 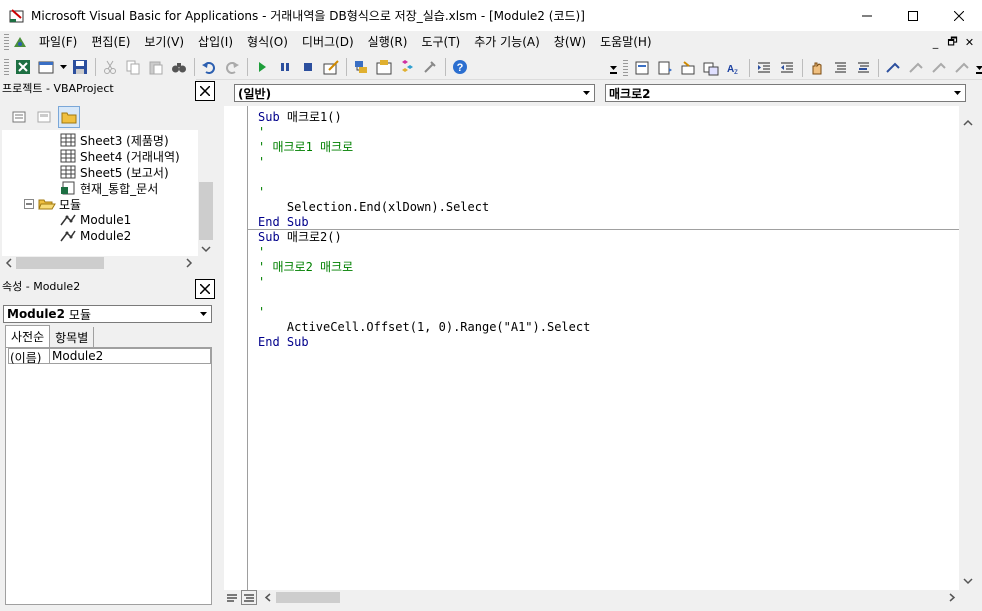 I want to click on redo-button, so click(x=232, y=67).